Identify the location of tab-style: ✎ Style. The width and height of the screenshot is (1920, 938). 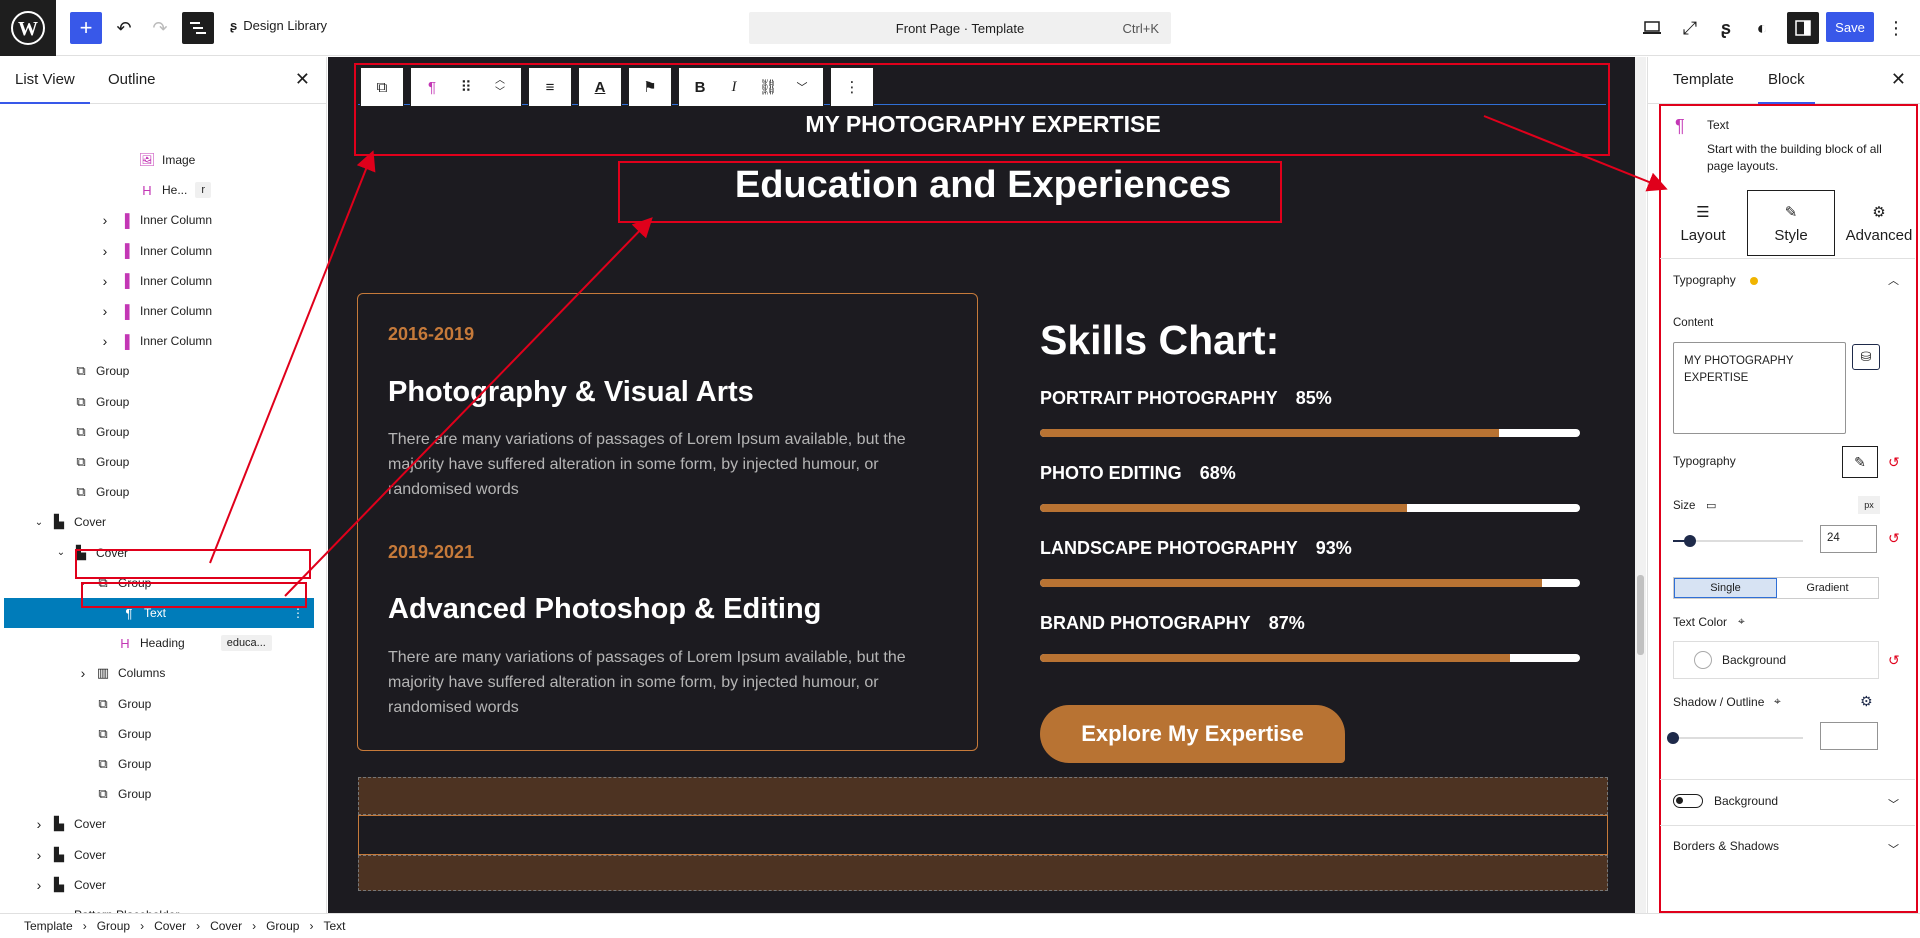
(1791, 223).